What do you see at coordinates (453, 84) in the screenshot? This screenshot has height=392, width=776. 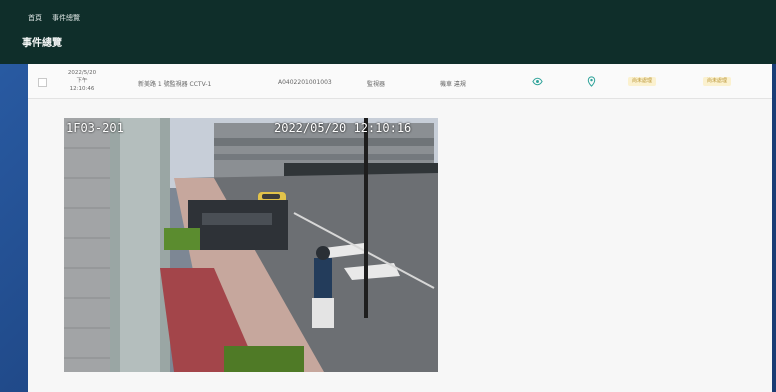 I see `event-detail: 機車 違規` at bounding box center [453, 84].